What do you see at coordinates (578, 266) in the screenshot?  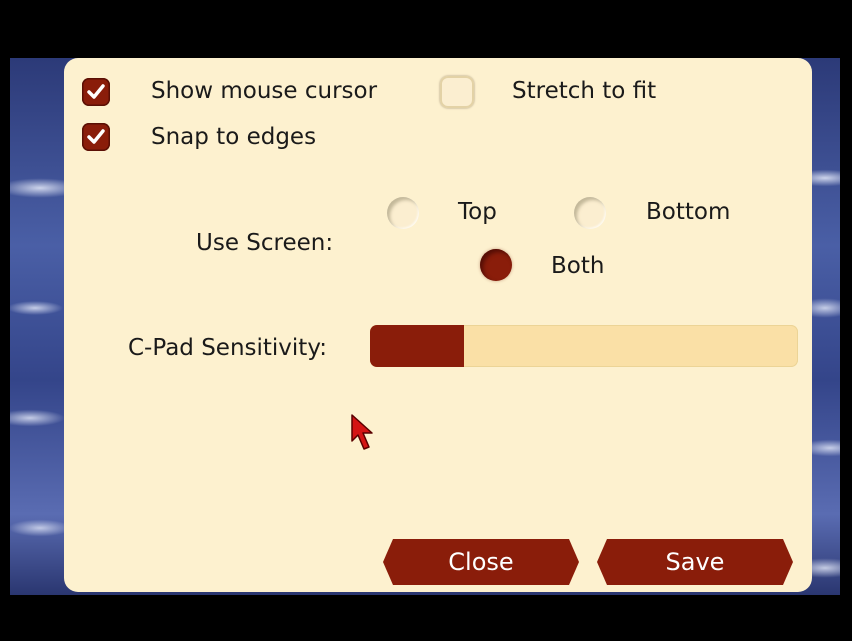 I see `screen-both-label: Both` at bounding box center [578, 266].